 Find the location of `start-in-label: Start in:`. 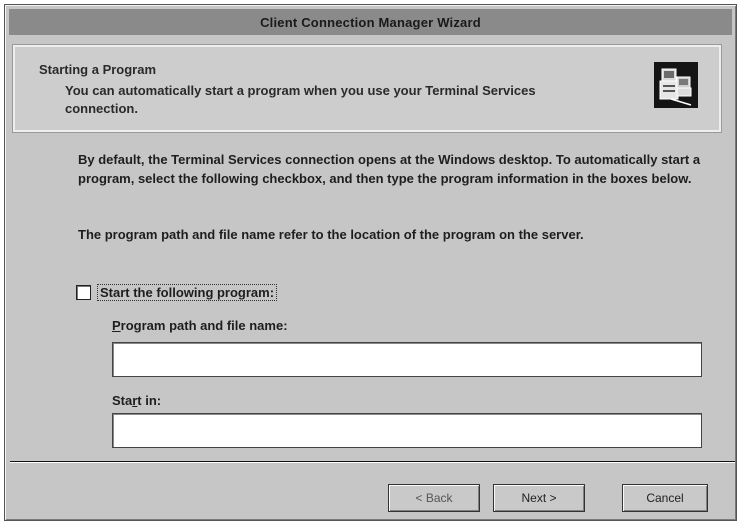

start-in-label: Start in: is located at coordinates (136, 400).